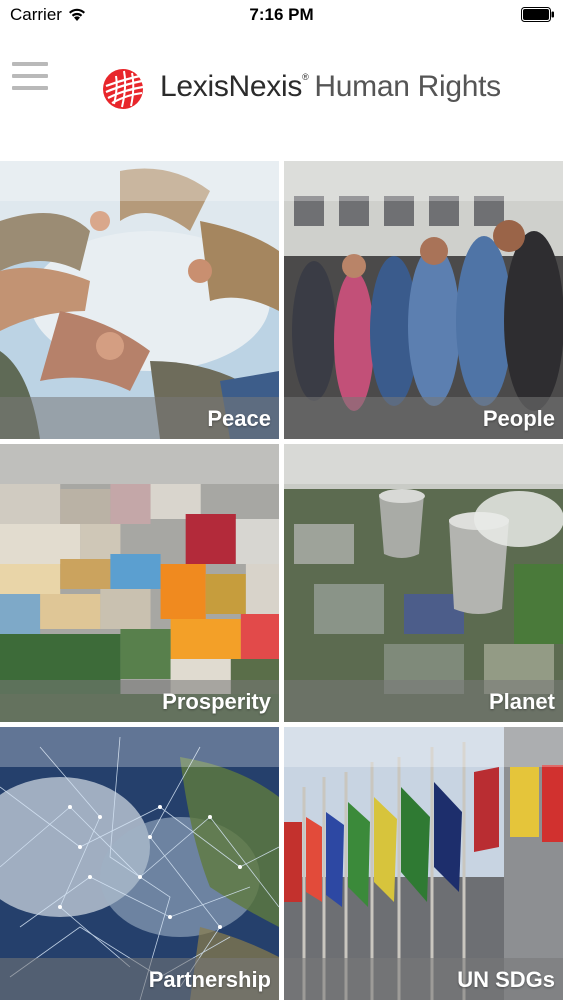 Image resolution: width=563 pixels, height=1000 pixels. I want to click on clock-time: 7:16 PM, so click(281, 14).